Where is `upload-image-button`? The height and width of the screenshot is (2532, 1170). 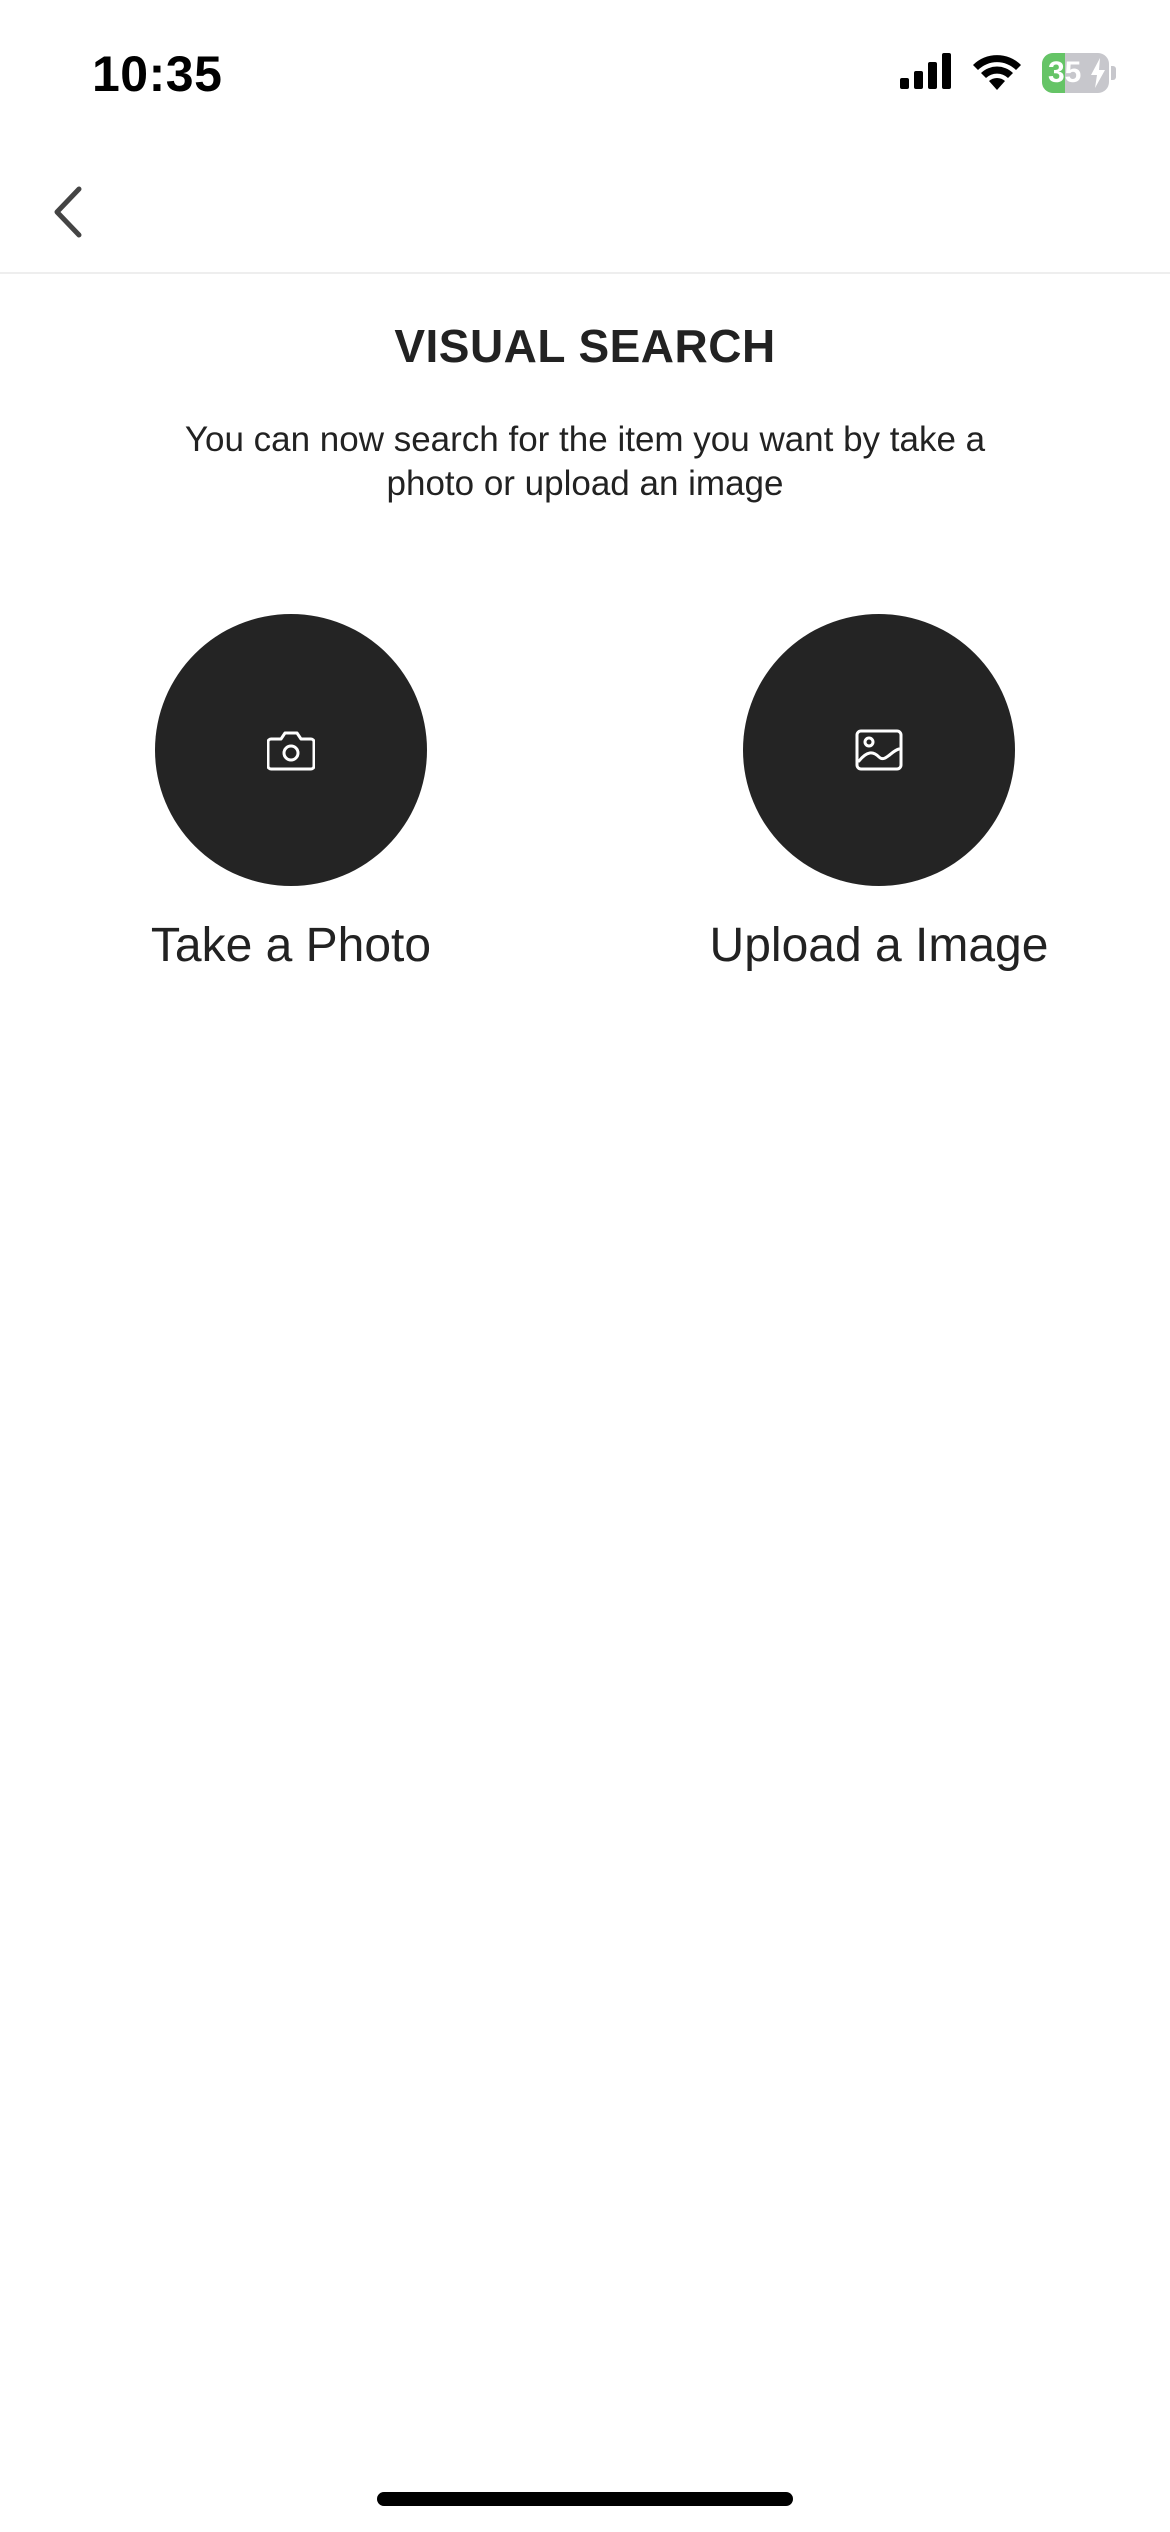 upload-image-button is located at coordinates (879, 750).